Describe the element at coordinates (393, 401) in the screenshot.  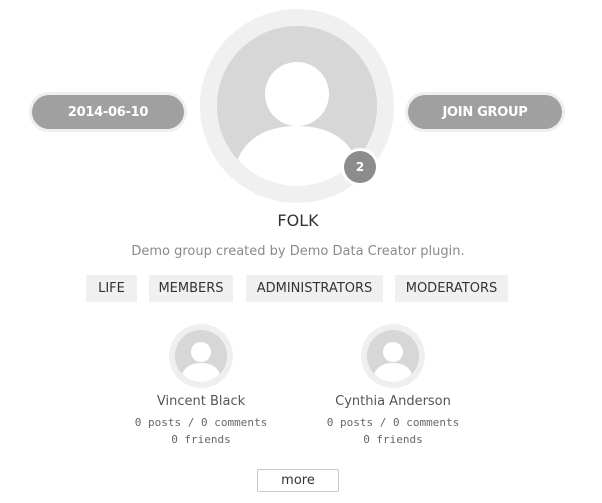
I see `member-name: Cynthia Anderson` at that location.